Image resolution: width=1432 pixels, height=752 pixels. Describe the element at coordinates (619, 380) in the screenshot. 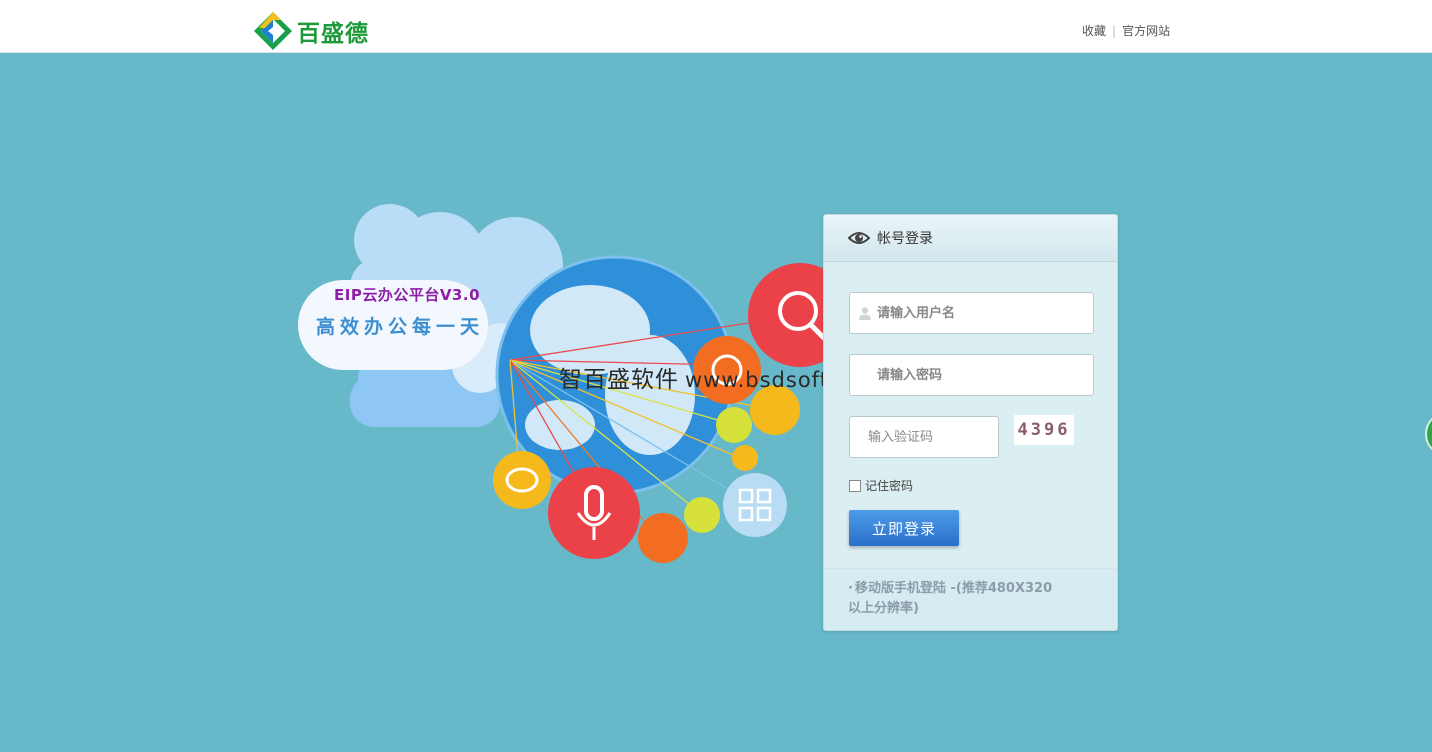

I see `watermark-cn: 智百盛软件` at that location.